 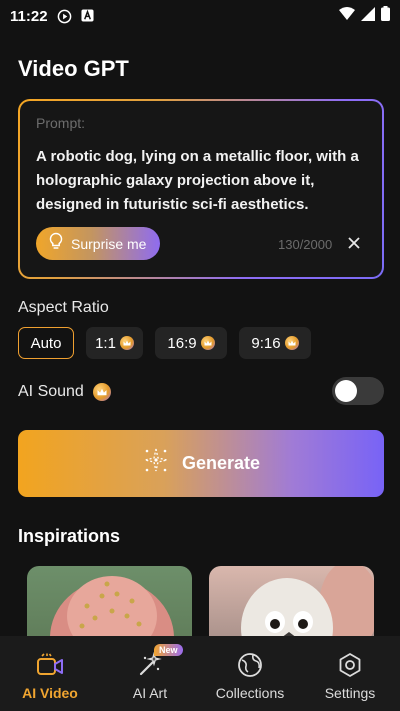 What do you see at coordinates (250, 693) in the screenshot?
I see `nav-label: Collections` at bounding box center [250, 693].